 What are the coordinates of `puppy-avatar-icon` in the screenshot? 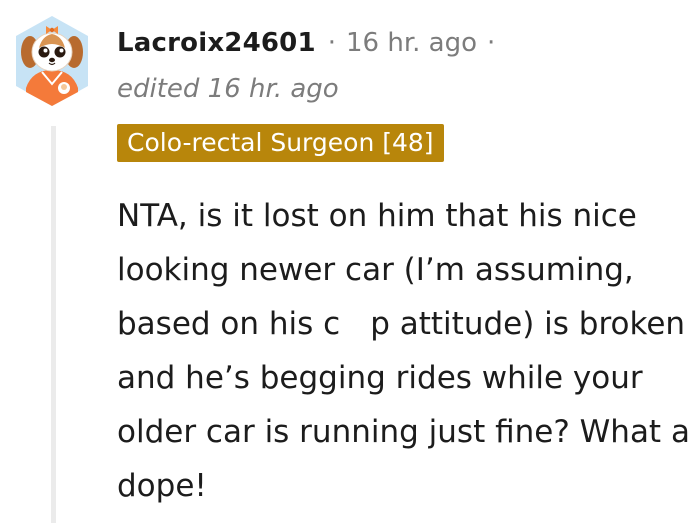 It's located at (52, 61).